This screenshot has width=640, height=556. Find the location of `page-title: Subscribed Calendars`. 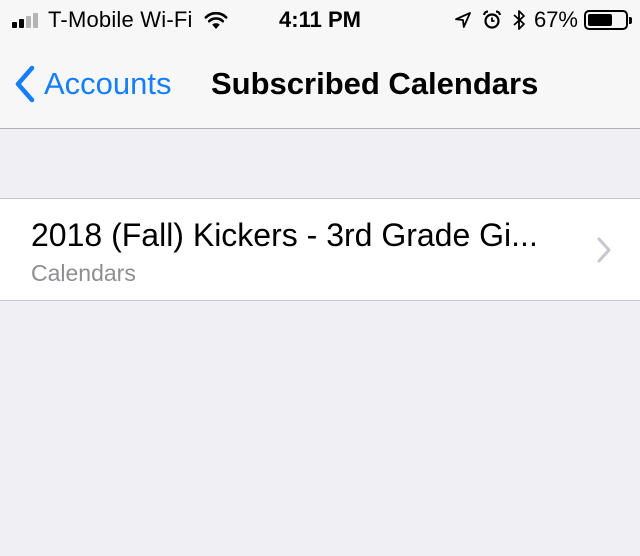

page-title: Subscribed Calendars is located at coordinates (375, 83).